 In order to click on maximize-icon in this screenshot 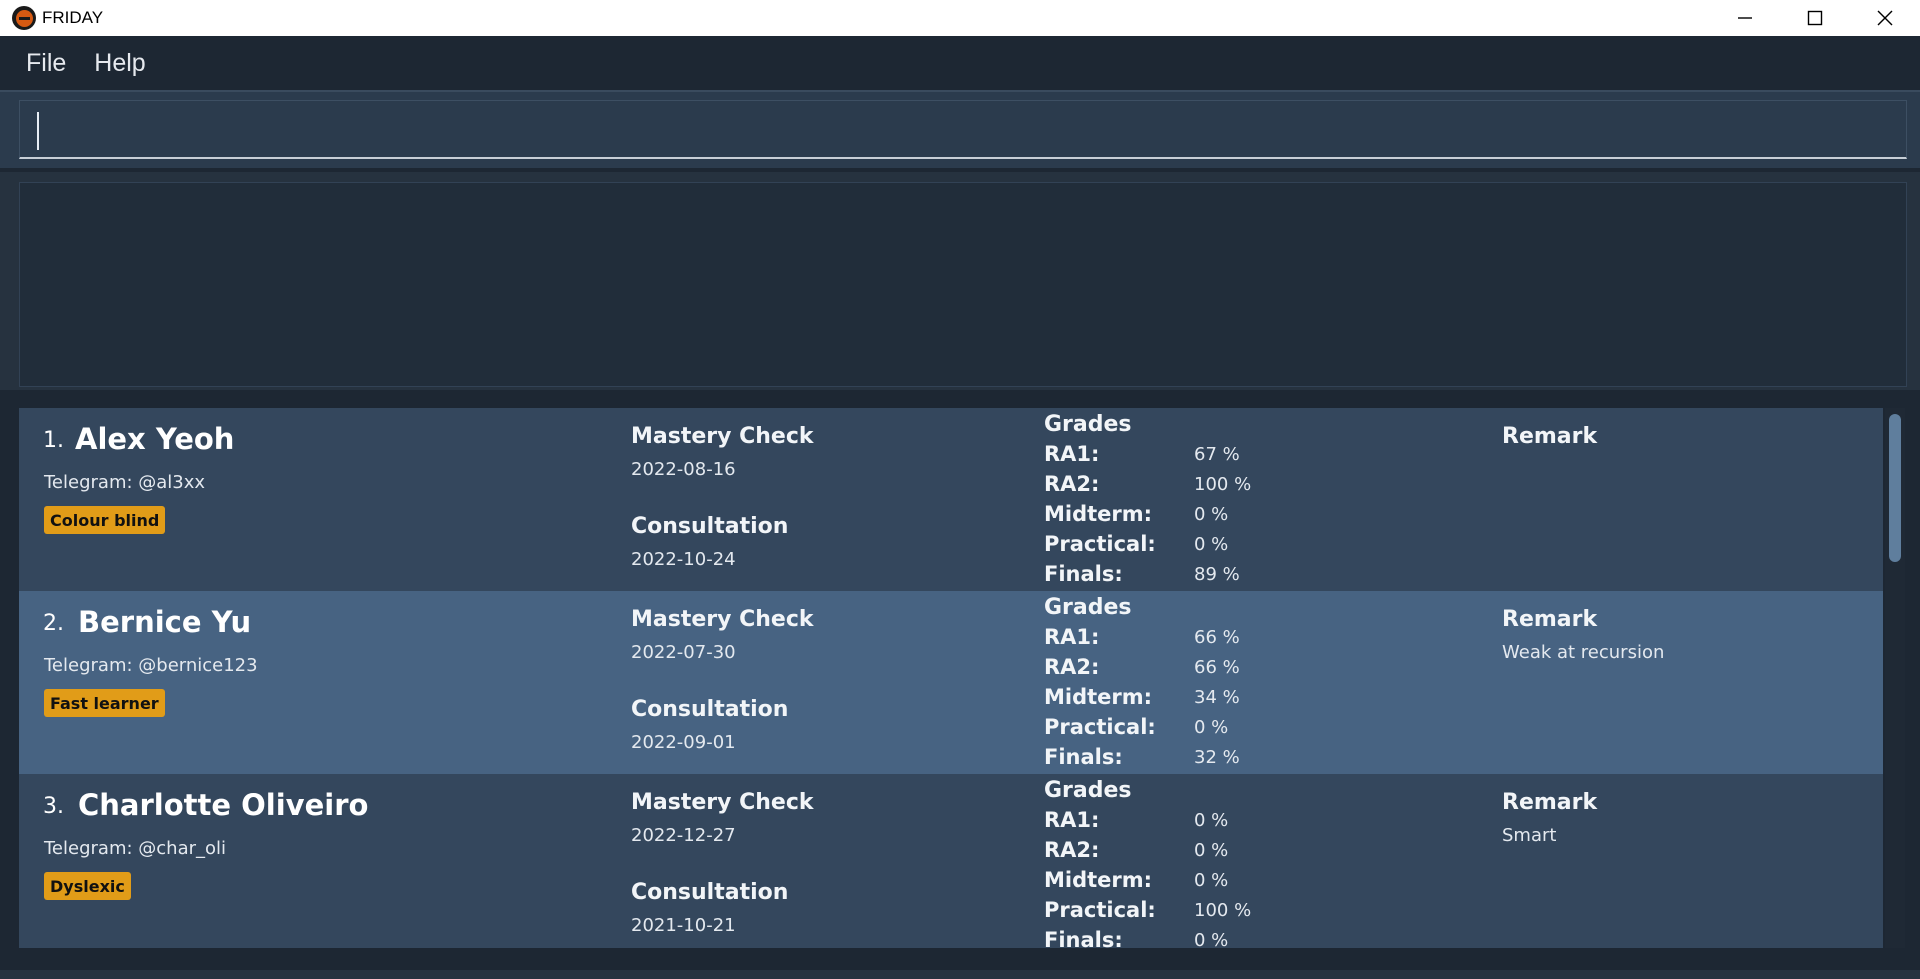, I will do `click(1815, 18)`.